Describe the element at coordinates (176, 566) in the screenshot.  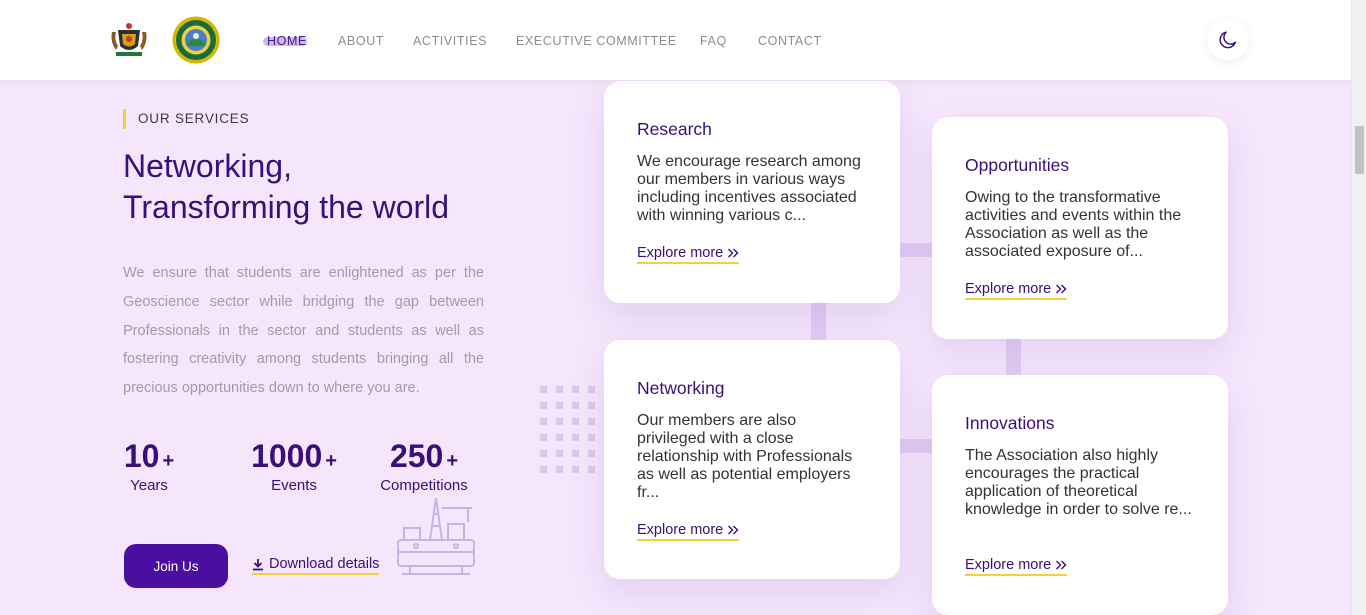
I see `join-us-button: Join Us` at that location.